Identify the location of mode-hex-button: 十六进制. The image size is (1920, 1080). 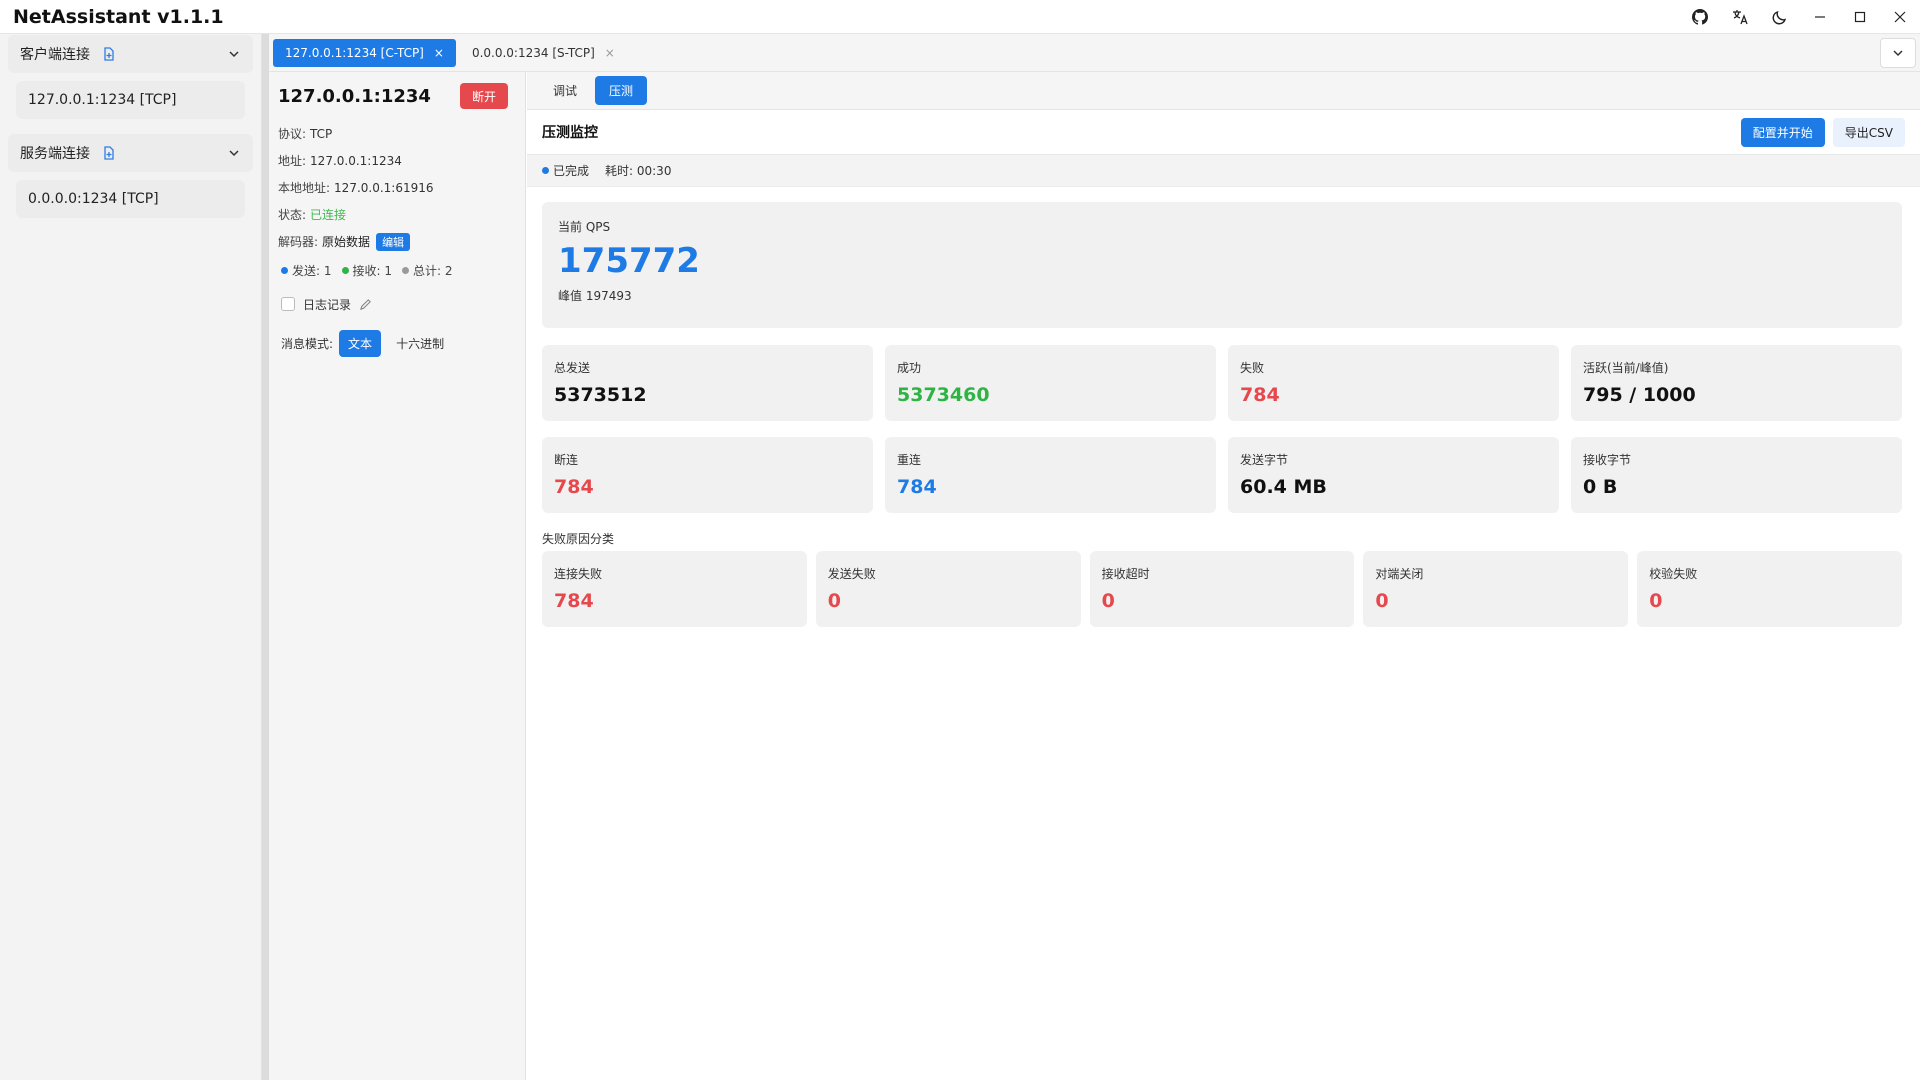
(420, 343).